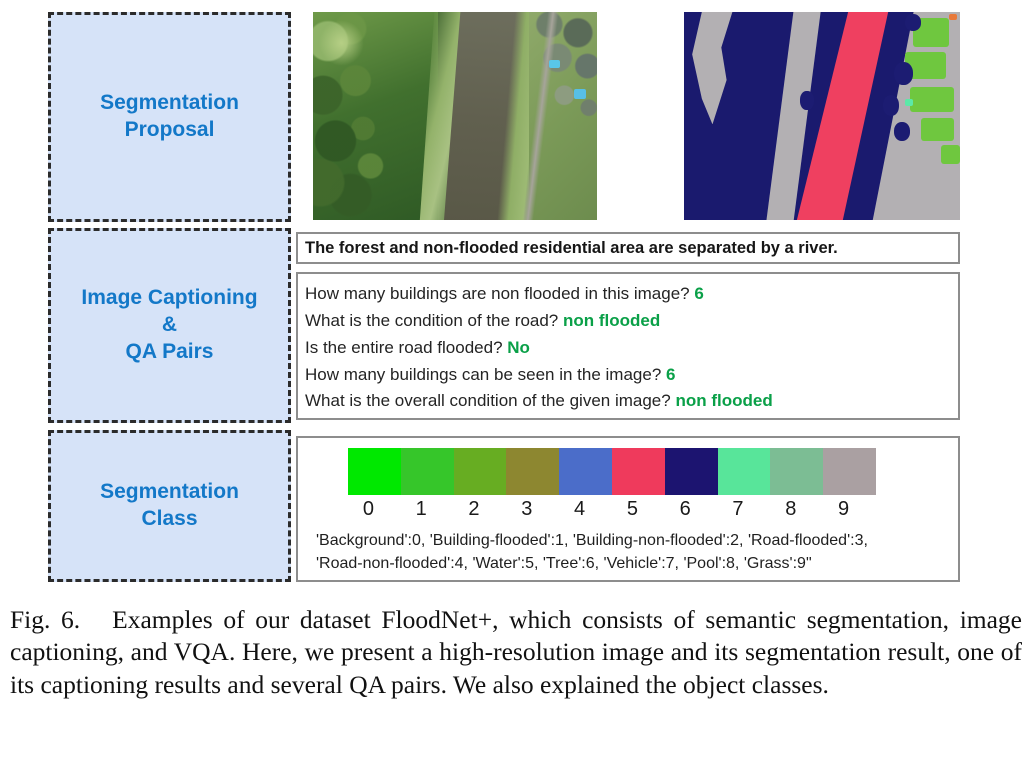  I want to click on photo-clearing-region, so click(341, 43).